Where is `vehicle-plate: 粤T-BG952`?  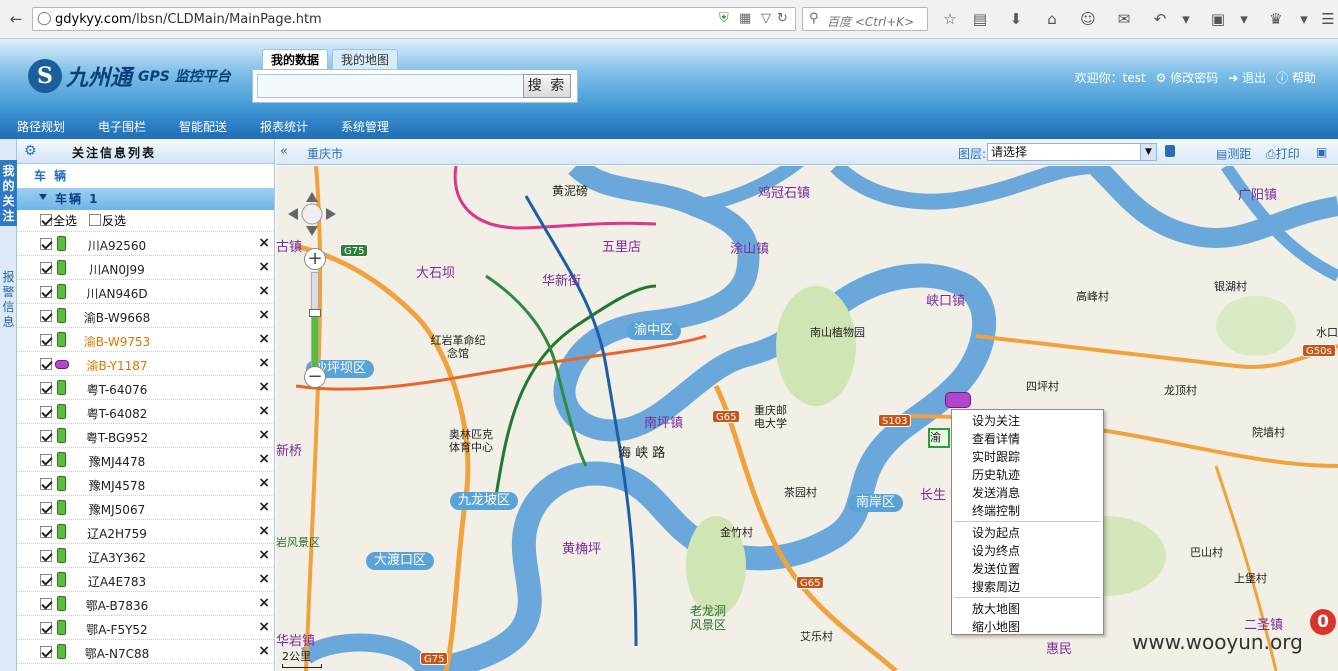 vehicle-plate: 粤T-BG952 is located at coordinates (117, 437).